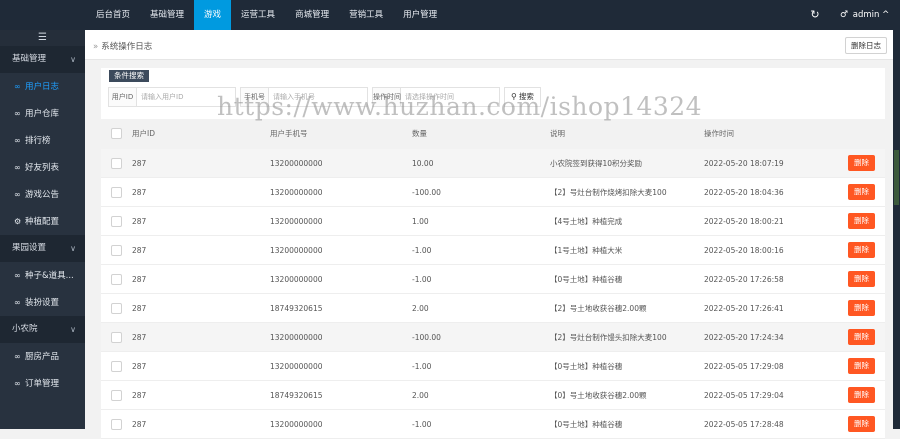  What do you see at coordinates (42, 383) in the screenshot?
I see `sidebar-item-12: ∞ 订单管理` at bounding box center [42, 383].